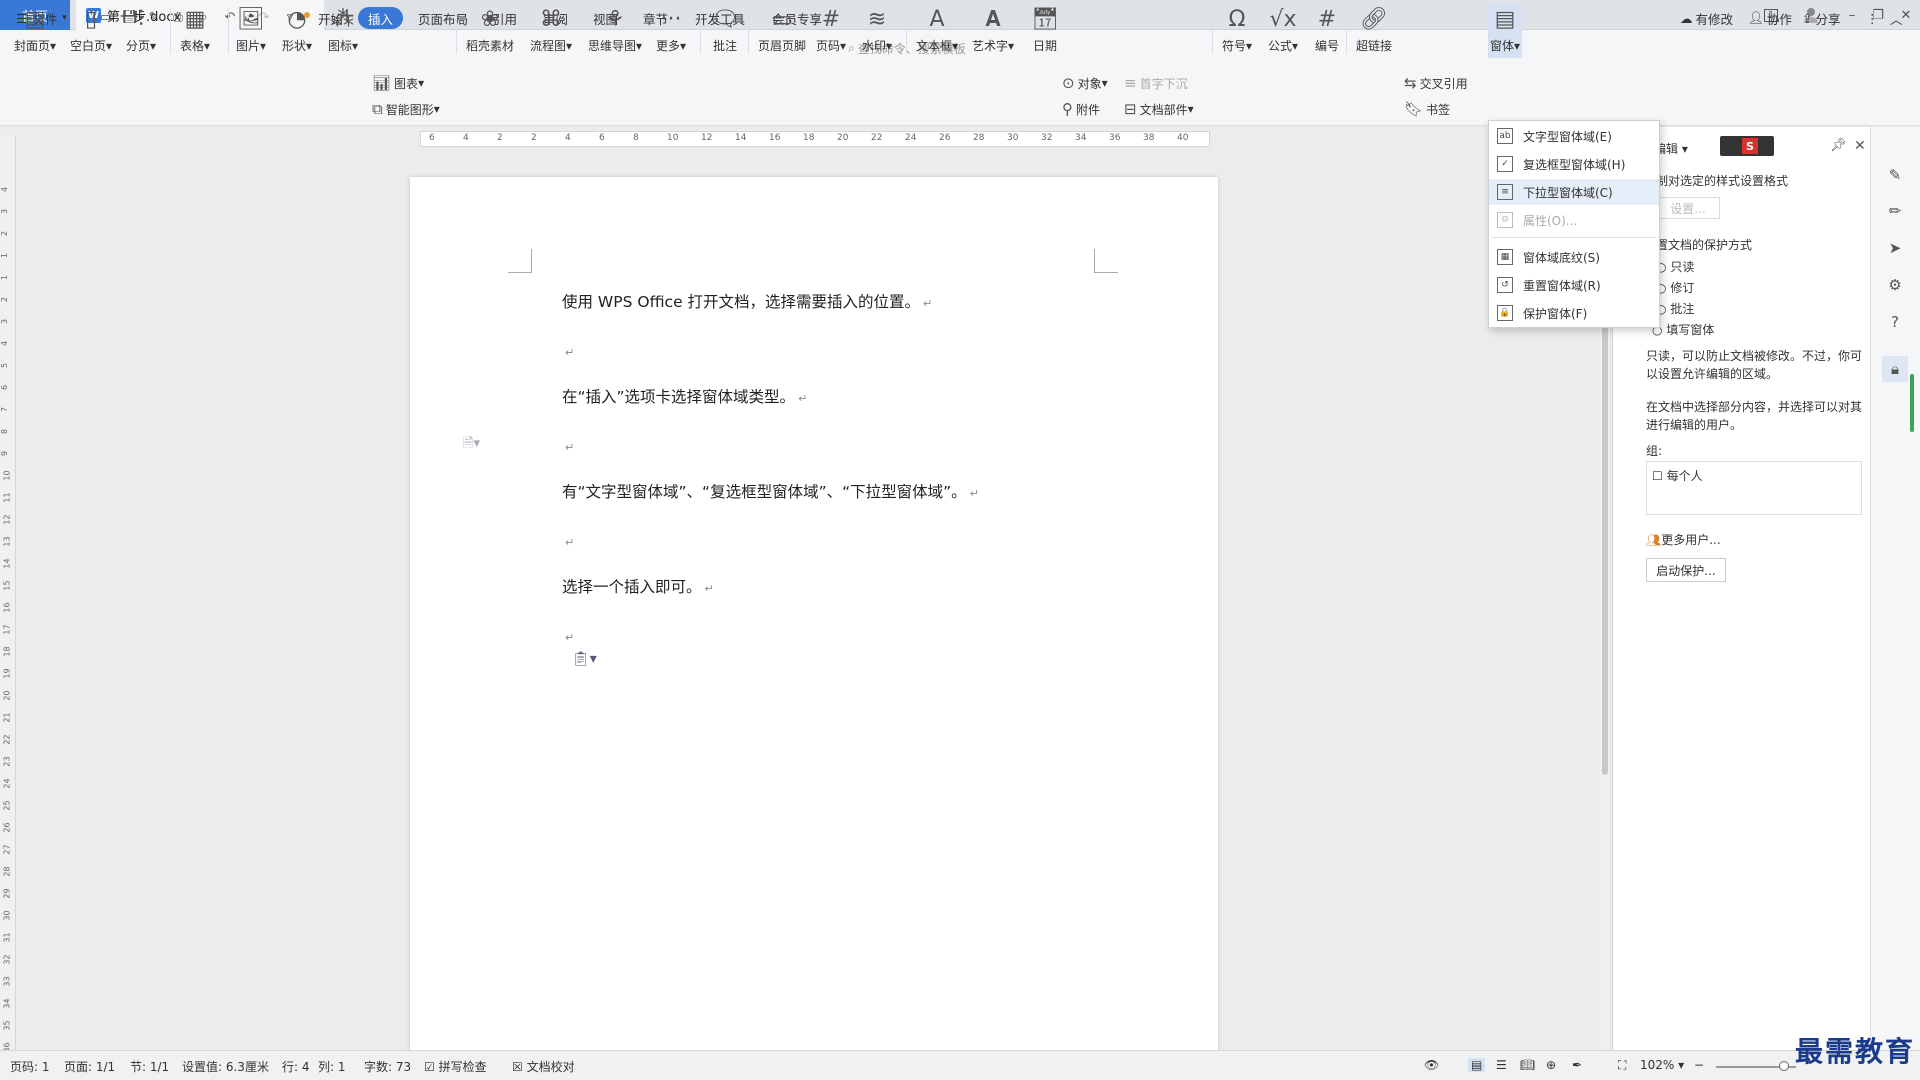 Image resolution: width=1920 pixels, height=1080 pixels. What do you see at coordinates (35, 29) in the screenshot?
I see `cover-page-button: ▤ 封面页▾` at bounding box center [35, 29].